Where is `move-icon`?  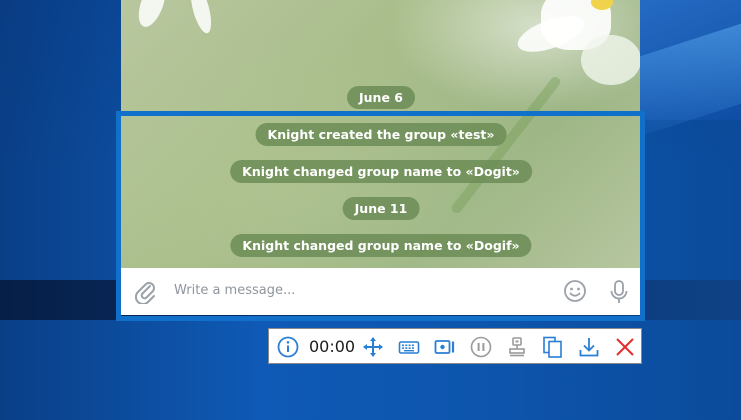 move-icon is located at coordinates (373, 347).